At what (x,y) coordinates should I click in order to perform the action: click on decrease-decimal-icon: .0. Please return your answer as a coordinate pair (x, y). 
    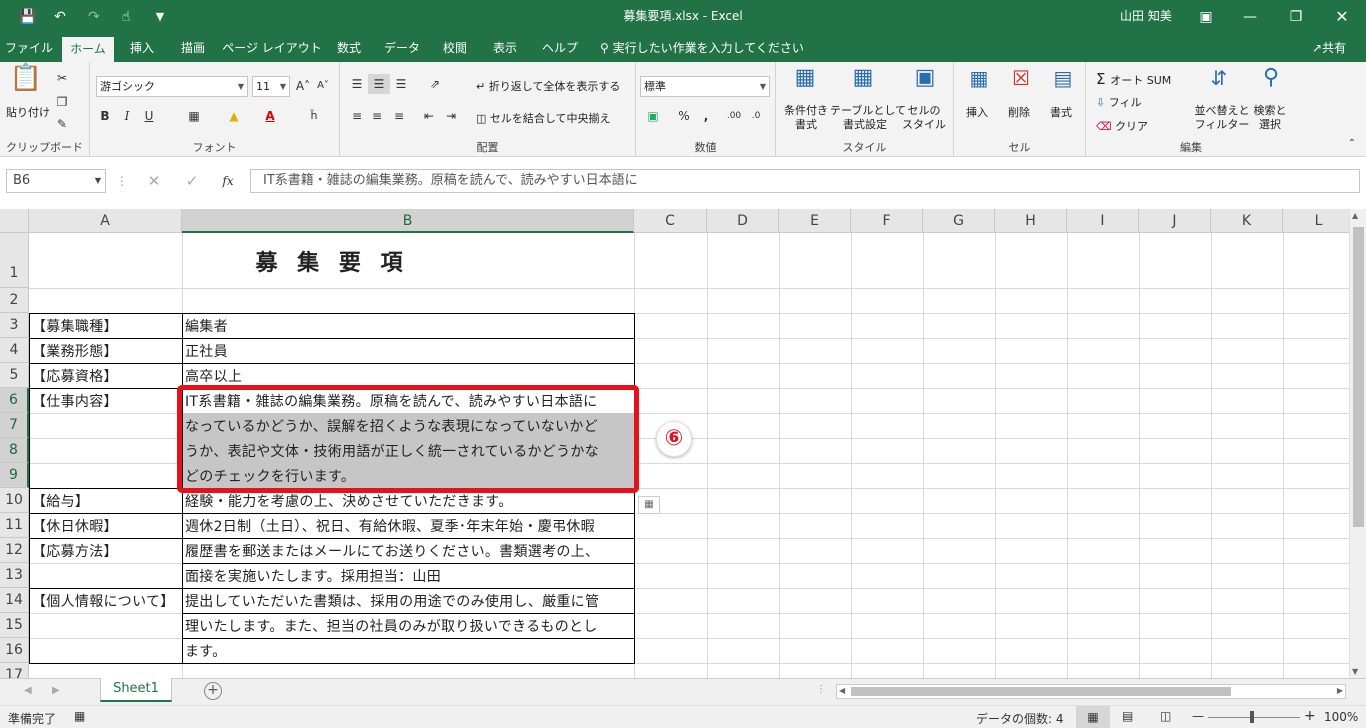
    Looking at the image, I should click on (756, 116).